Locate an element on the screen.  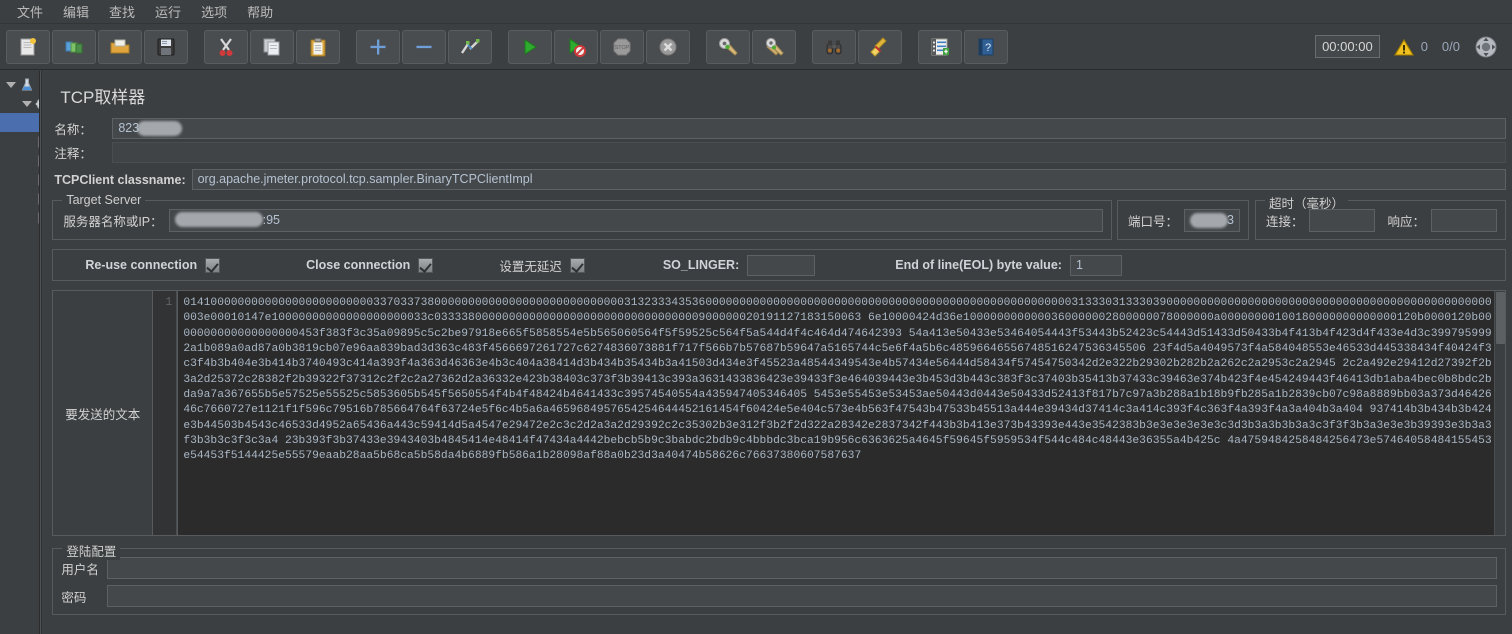
tree-node-view-results-in-table: 用表格察看结果 is located at coordinates (19, 217).